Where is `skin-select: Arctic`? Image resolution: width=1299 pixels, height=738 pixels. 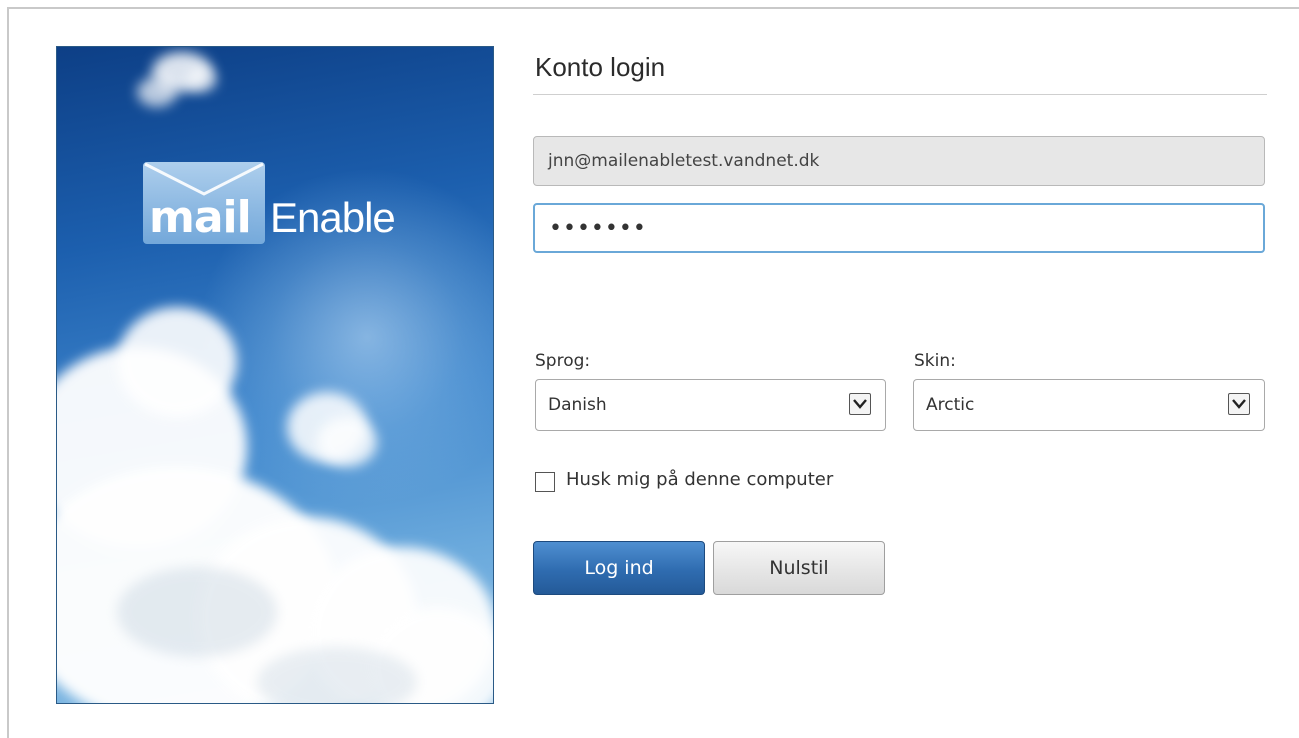
skin-select: Arctic is located at coordinates (1089, 405).